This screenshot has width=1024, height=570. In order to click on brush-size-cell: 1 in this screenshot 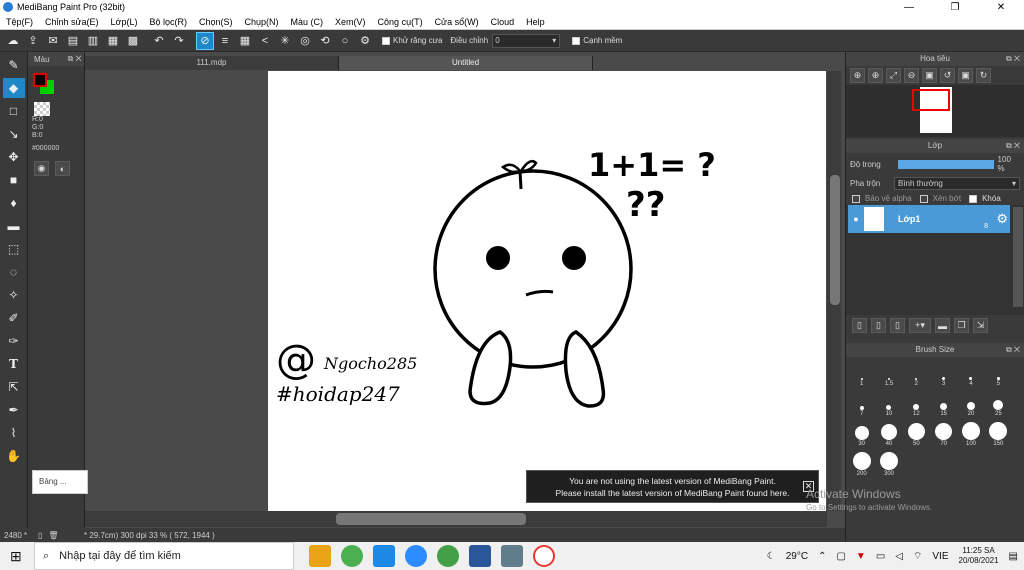, I will do `click(861, 374)`.